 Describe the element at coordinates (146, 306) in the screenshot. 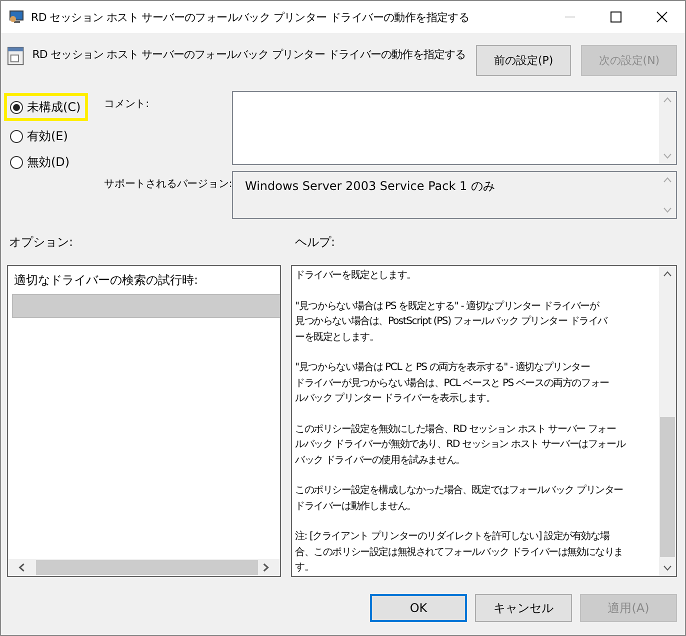

I see `option-dropdown` at that location.